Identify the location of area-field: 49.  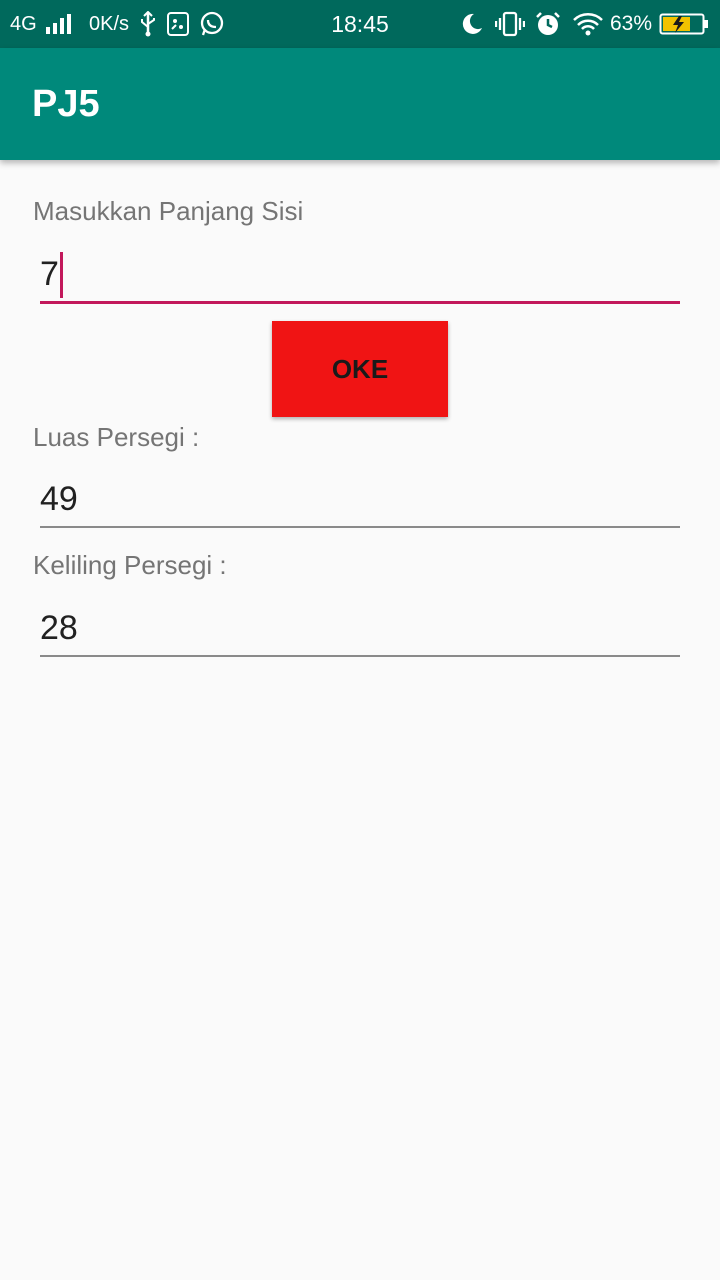
(360, 500).